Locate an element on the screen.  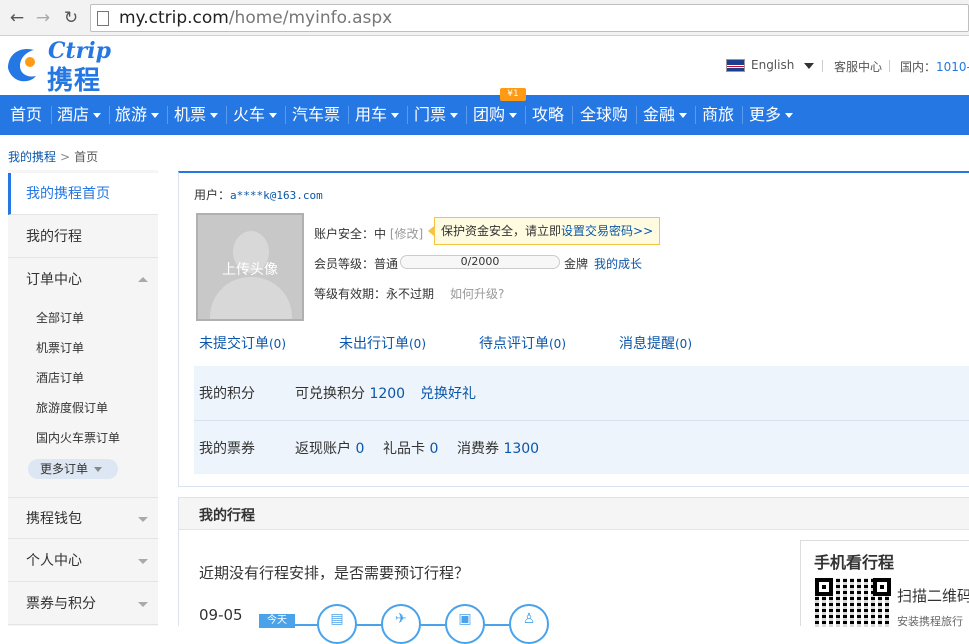
avatar: 上传头像 is located at coordinates (250, 267).